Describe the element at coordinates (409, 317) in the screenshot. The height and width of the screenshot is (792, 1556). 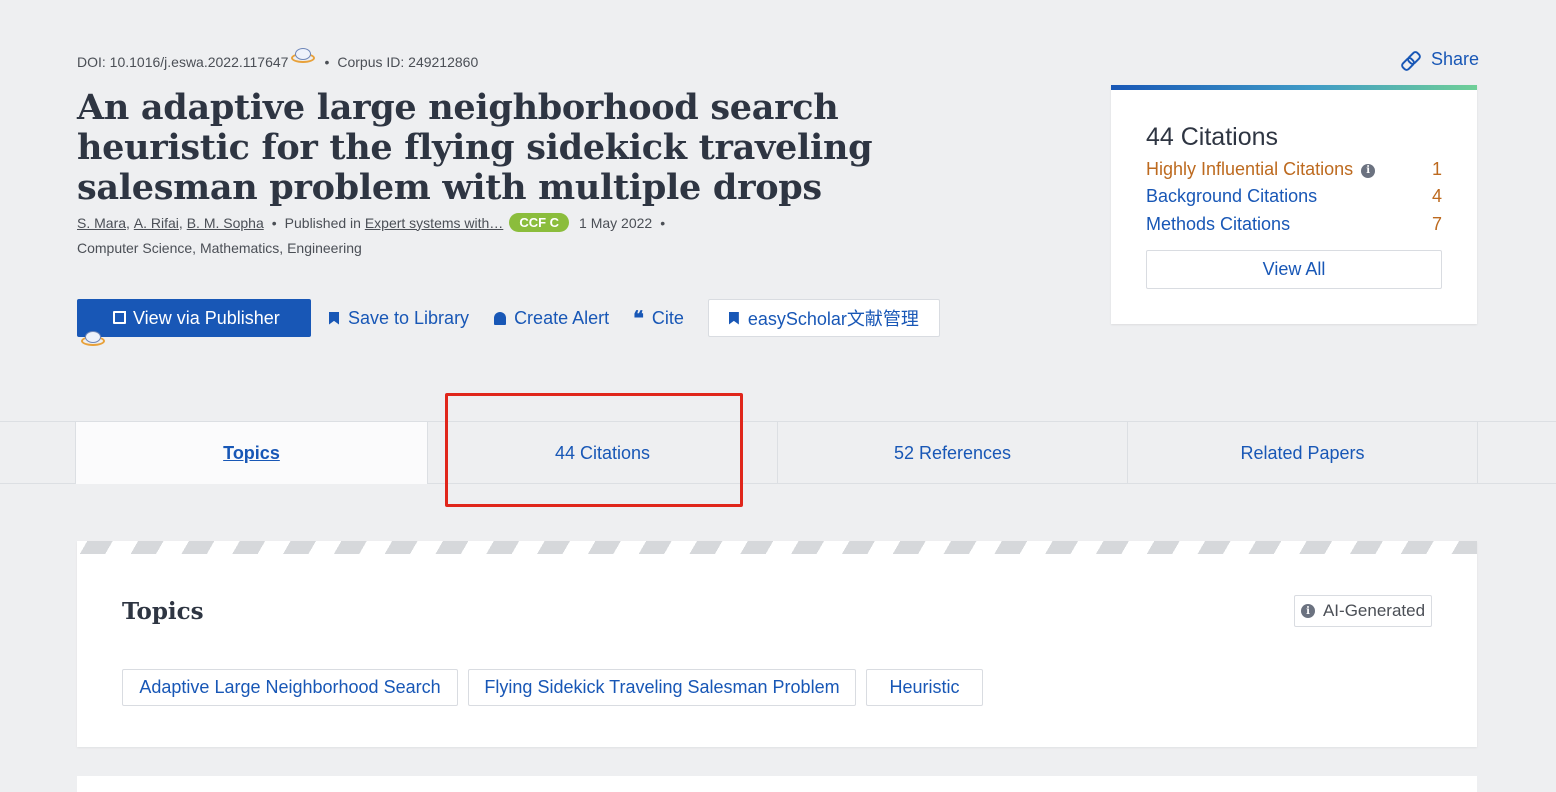
I see `save-to-library-label: Save to Library` at that location.